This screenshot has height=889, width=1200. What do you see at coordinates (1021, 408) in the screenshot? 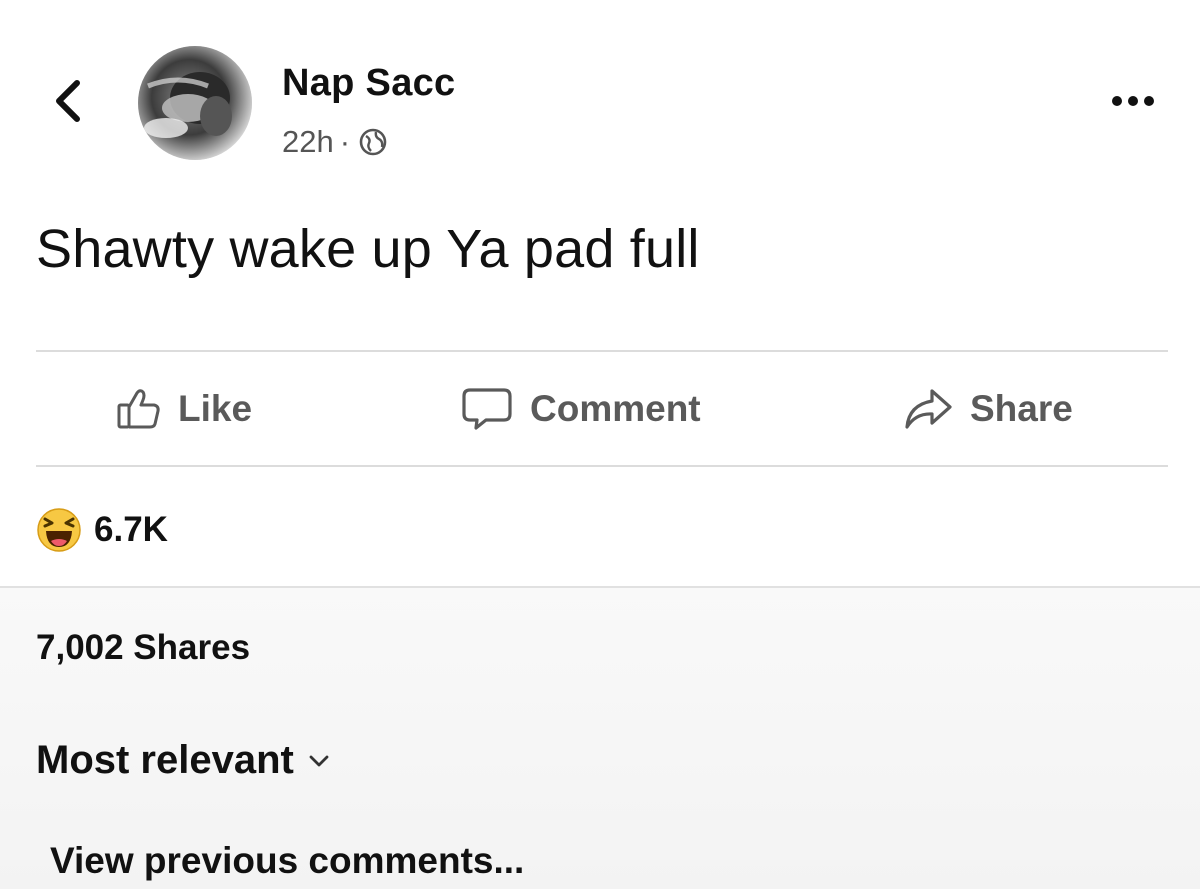
I see `share-label: Share` at bounding box center [1021, 408].